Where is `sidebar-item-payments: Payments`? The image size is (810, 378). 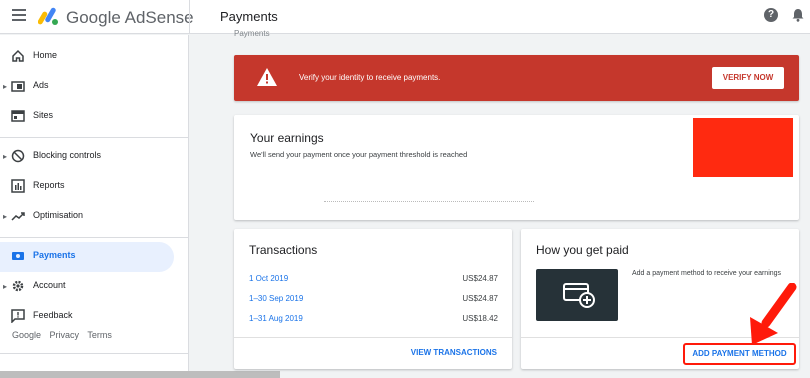
sidebar-item-payments: Payments is located at coordinates (87, 257).